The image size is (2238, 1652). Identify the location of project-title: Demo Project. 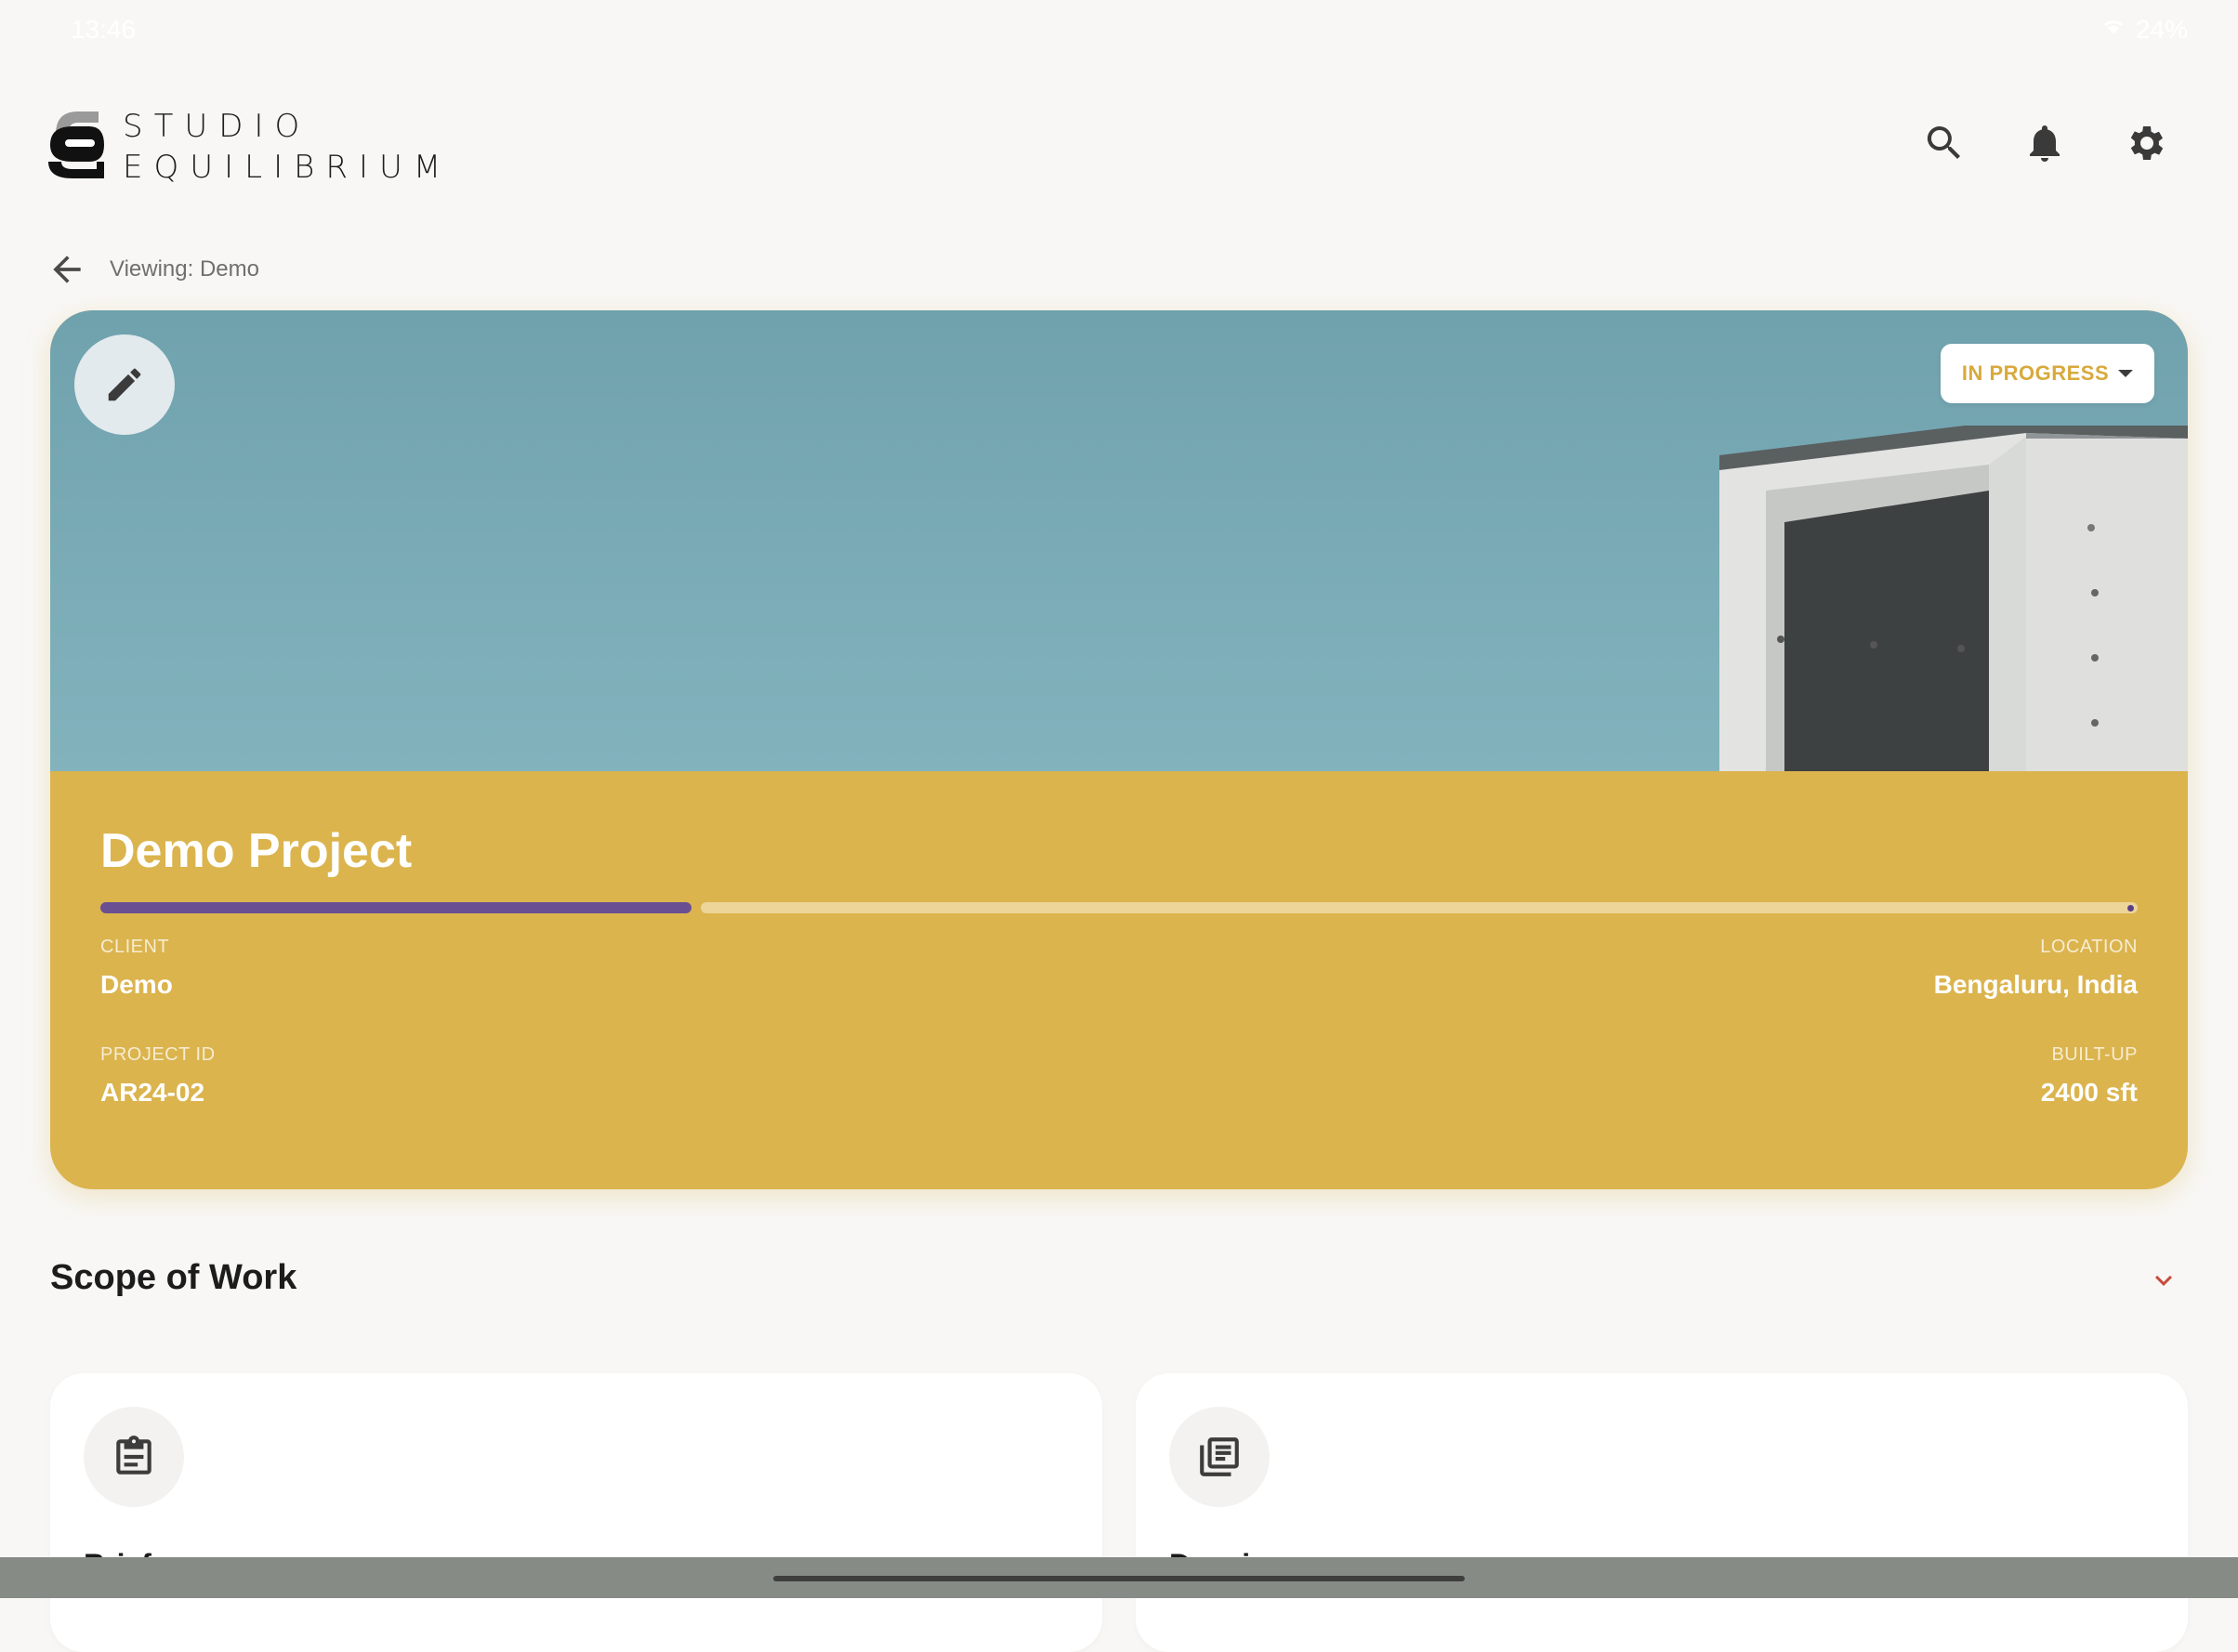
(256, 851).